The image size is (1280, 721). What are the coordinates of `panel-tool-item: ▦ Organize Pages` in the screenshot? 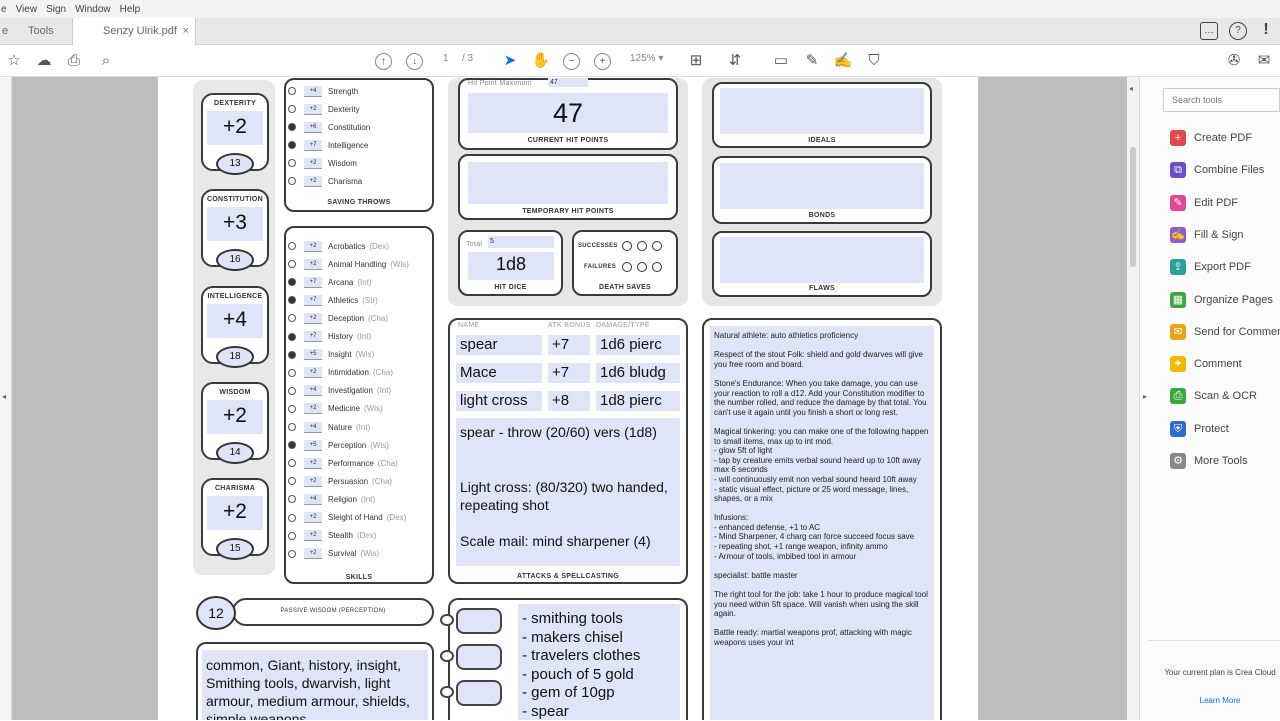 It's located at (1221, 300).